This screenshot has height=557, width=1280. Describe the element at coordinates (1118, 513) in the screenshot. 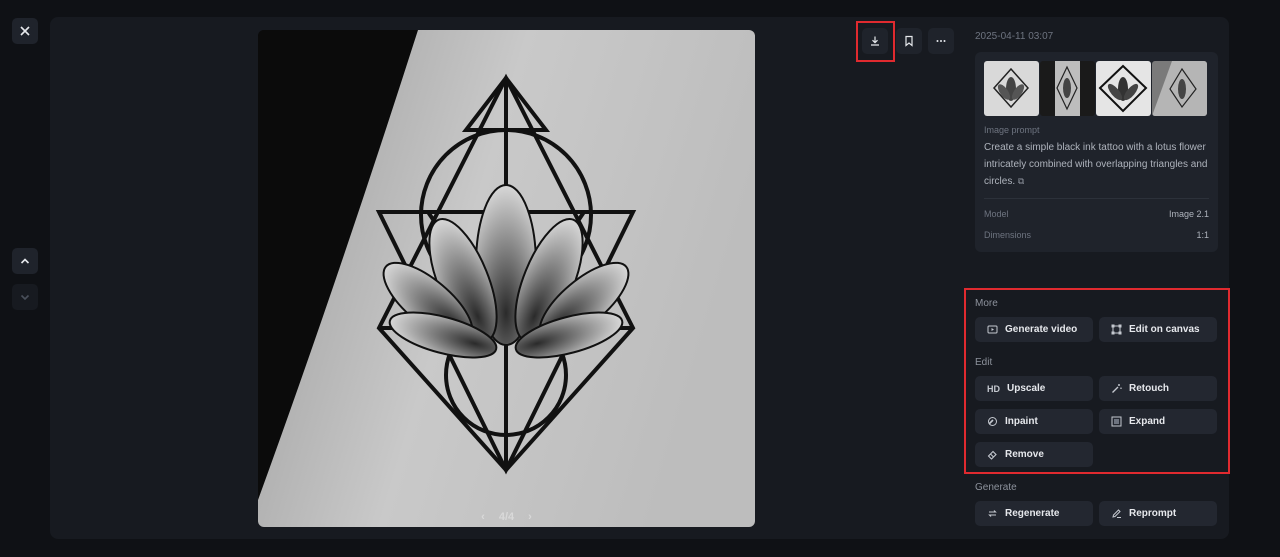

I see `pencil-icon` at that location.